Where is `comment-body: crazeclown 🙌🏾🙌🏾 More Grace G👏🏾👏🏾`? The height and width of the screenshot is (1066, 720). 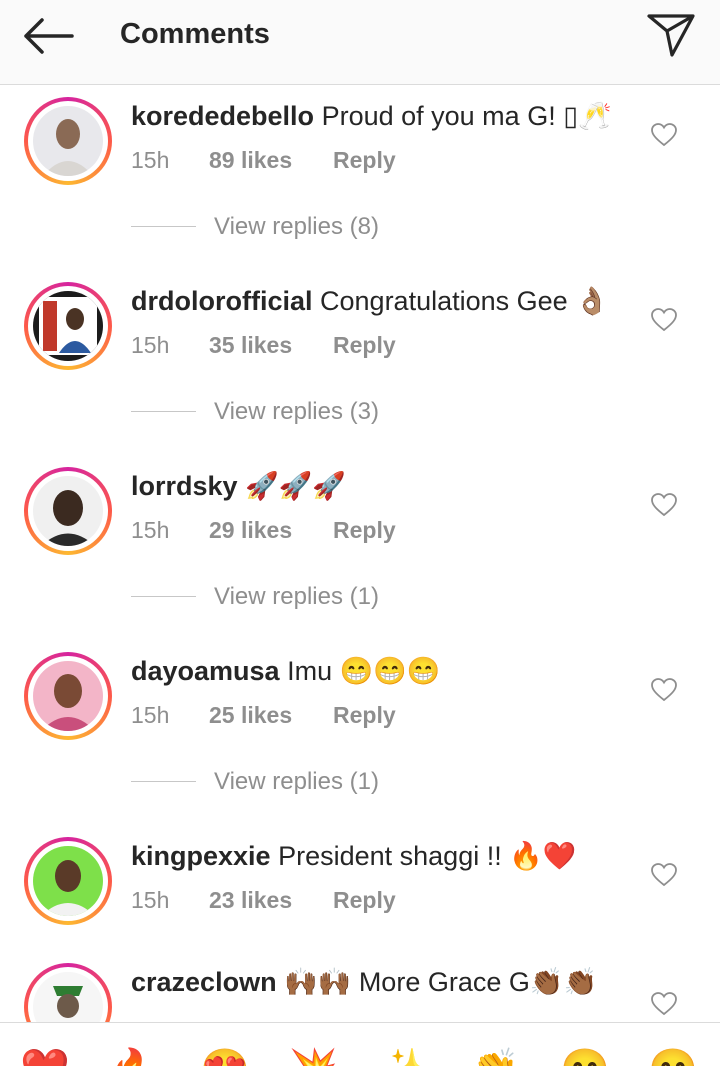
comment-body: crazeclown 🙌🏾🙌🏾 More Grace G👏🏾👏🏾 is located at coordinates (364, 982).